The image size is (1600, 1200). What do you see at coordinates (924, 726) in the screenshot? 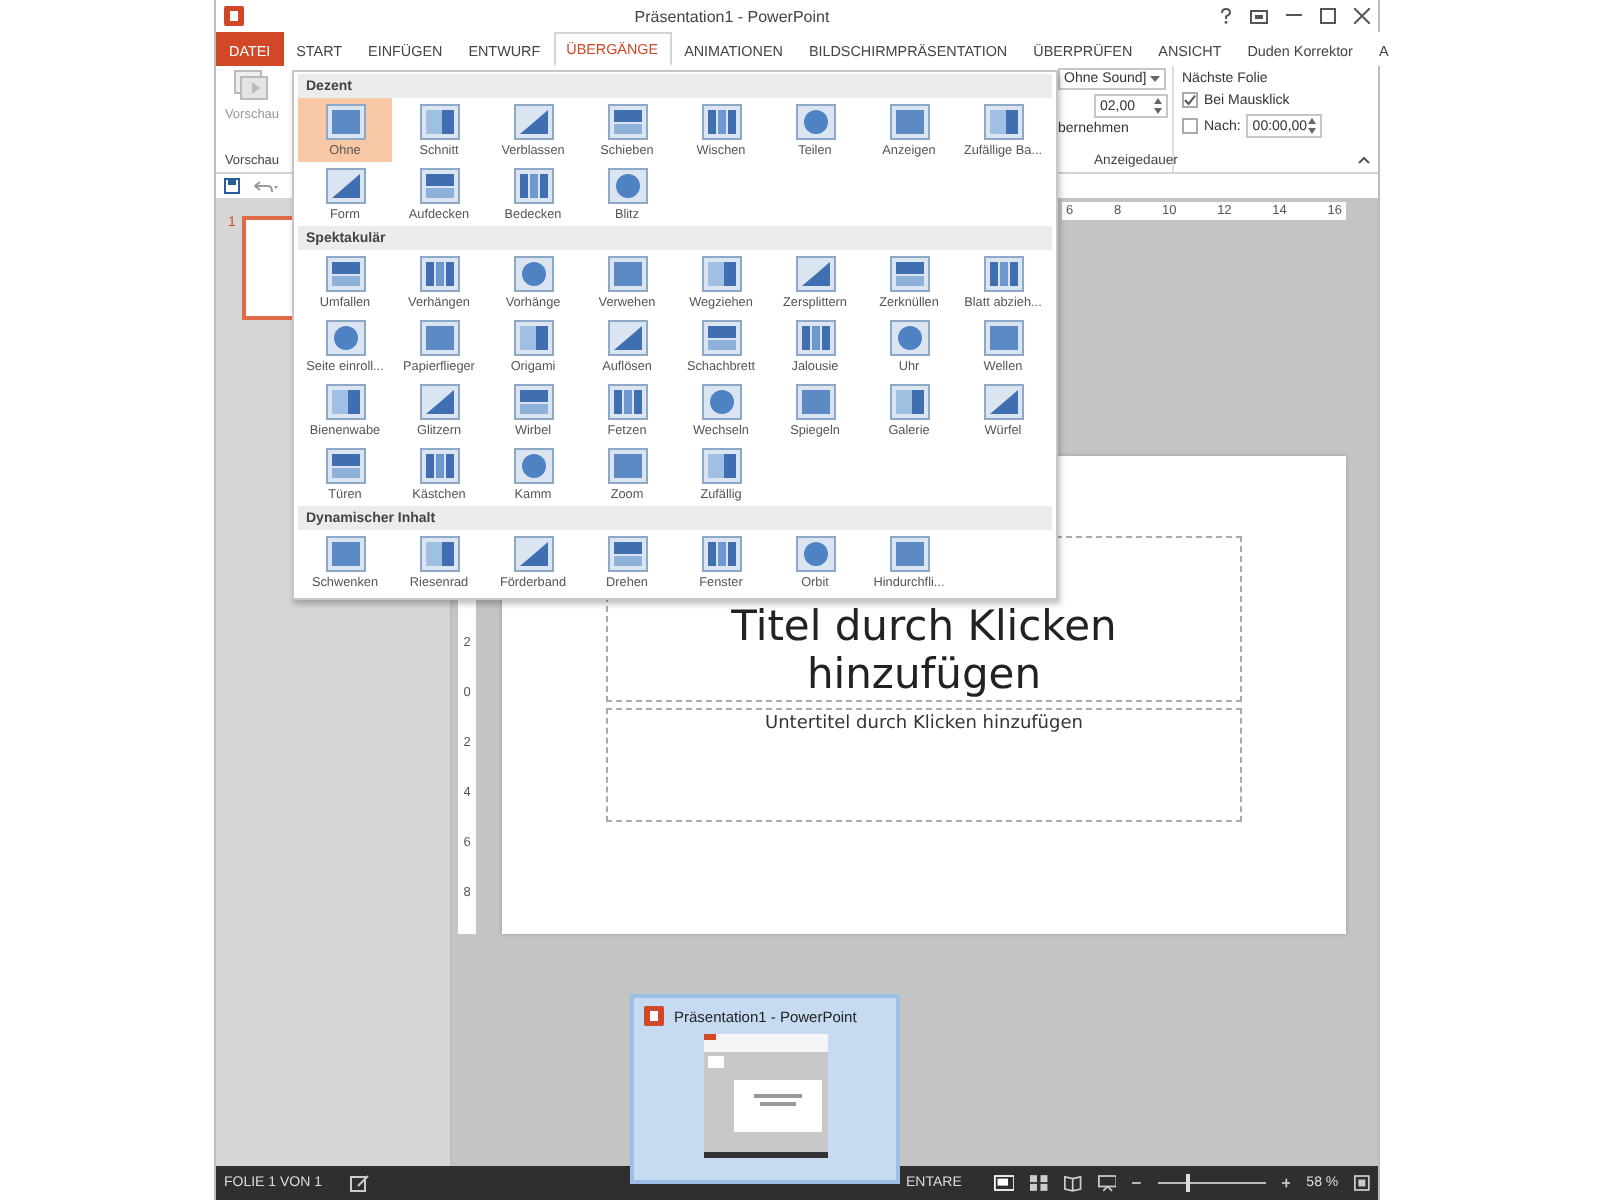
I see `subtitle-prompt: Untertitel durch Klicken hinzufügen` at bounding box center [924, 726].